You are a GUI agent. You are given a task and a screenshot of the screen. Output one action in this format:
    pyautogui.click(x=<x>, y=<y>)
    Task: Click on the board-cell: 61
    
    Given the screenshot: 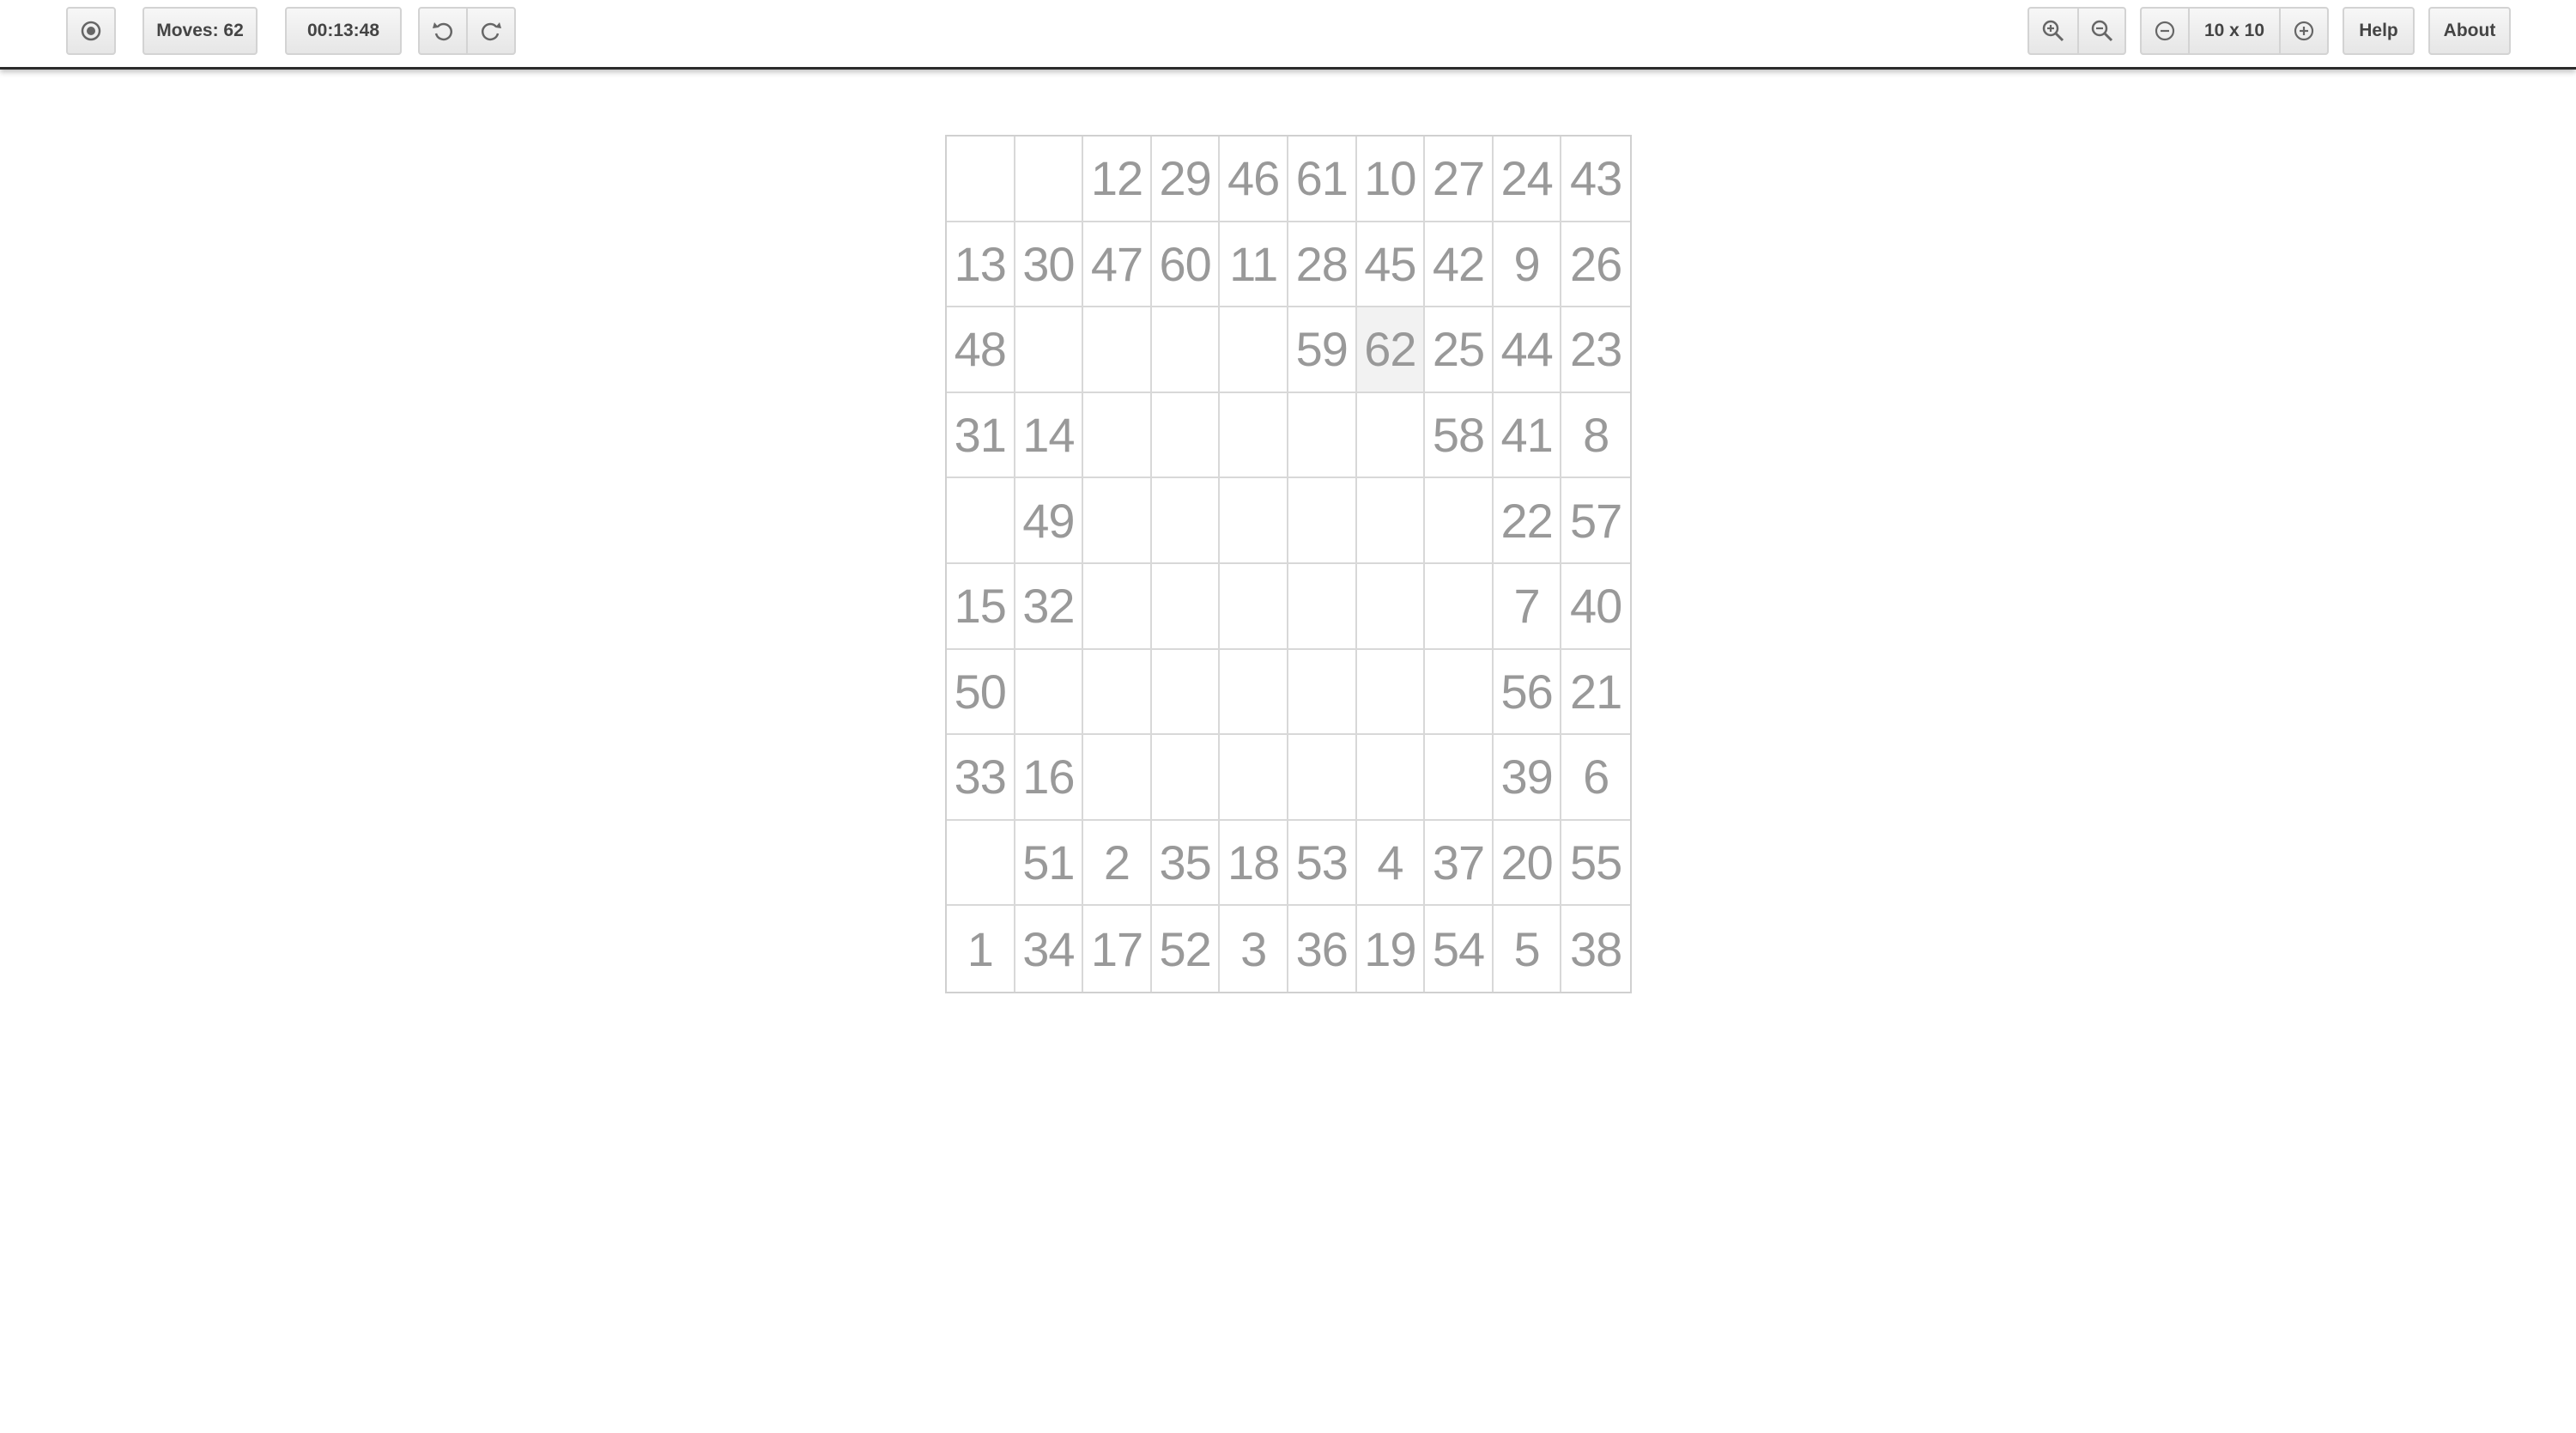 What is the action you would take?
    pyautogui.click(x=1322, y=179)
    